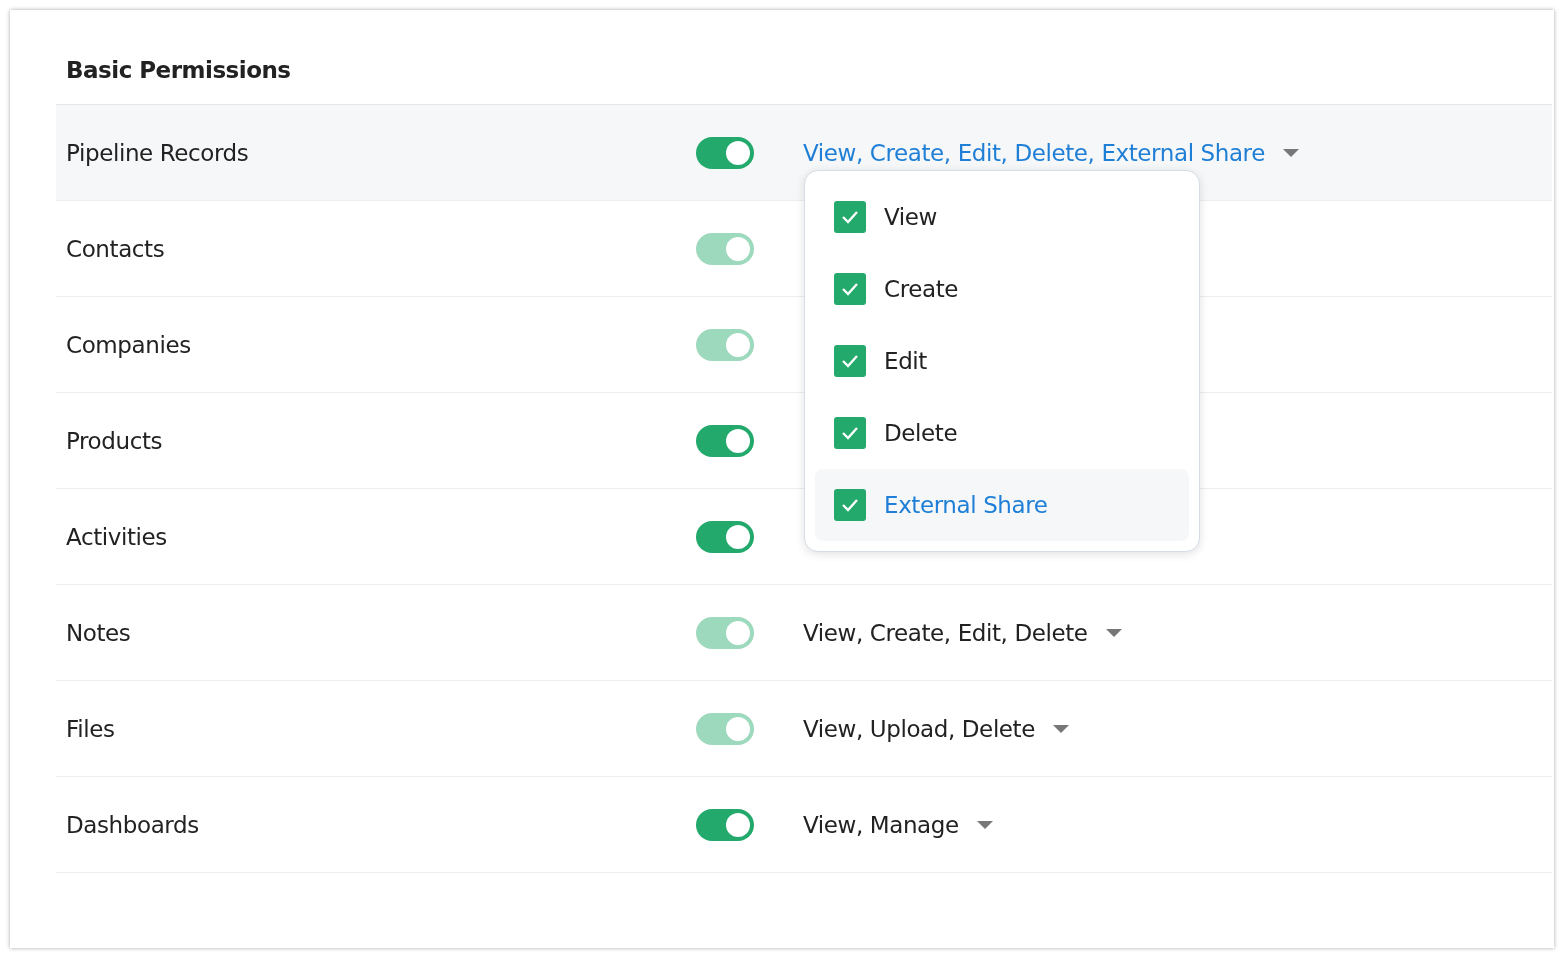 The height and width of the screenshot is (958, 1564). Describe the element at coordinates (116, 536) in the screenshot. I see `module-name: Activities` at that location.